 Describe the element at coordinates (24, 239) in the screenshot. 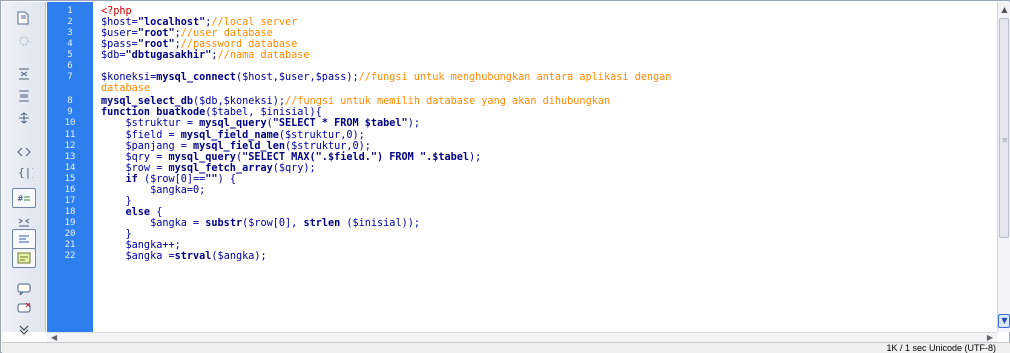

I see `syntax-coloring-icon` at that location.